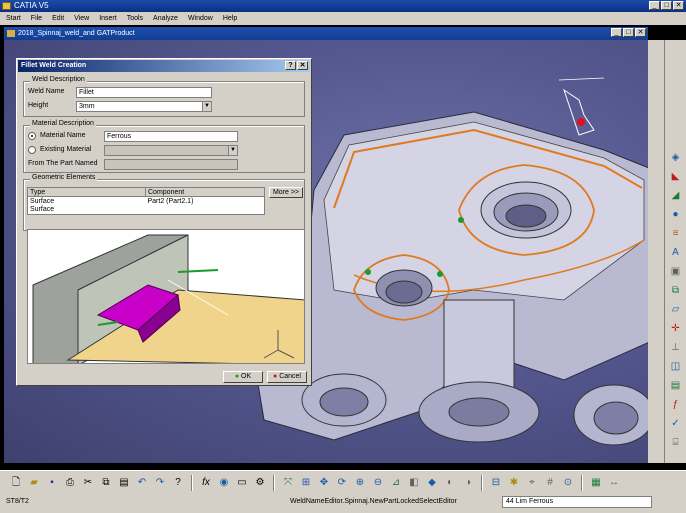 This screenshot has width=686, height=513. What do you see at coordinates (178, 483) in the screenshot?
I see `whats-this-icon: ?` at bounding box center [178, 483].